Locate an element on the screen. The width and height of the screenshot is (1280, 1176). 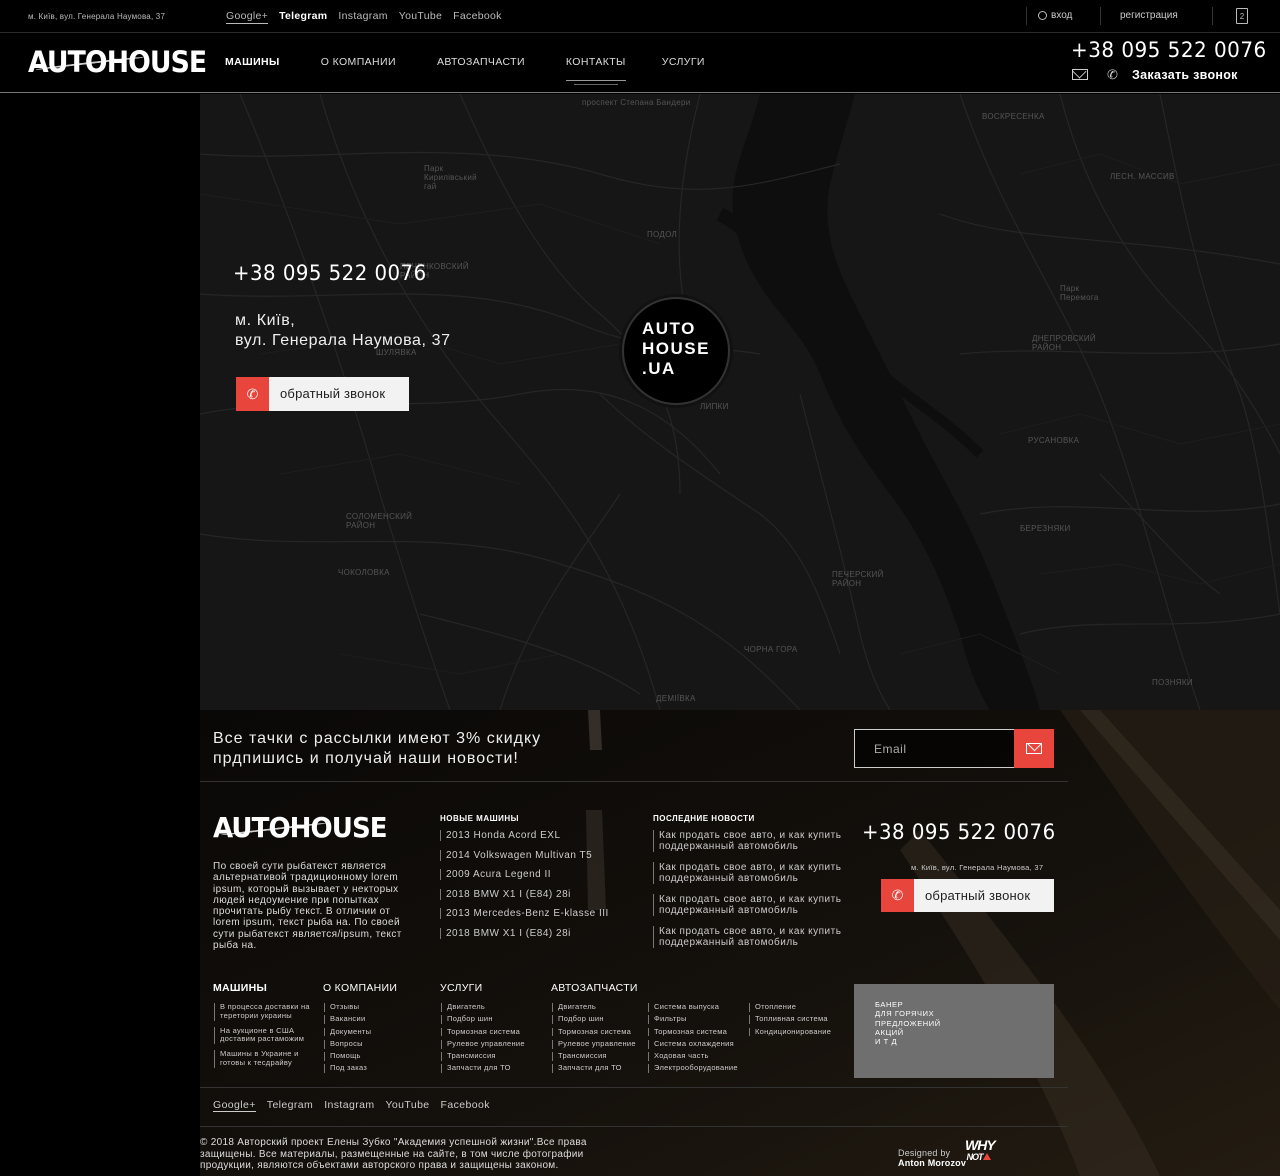
footer-menu-link: Фильтры is located at coordinates (693, 1019).